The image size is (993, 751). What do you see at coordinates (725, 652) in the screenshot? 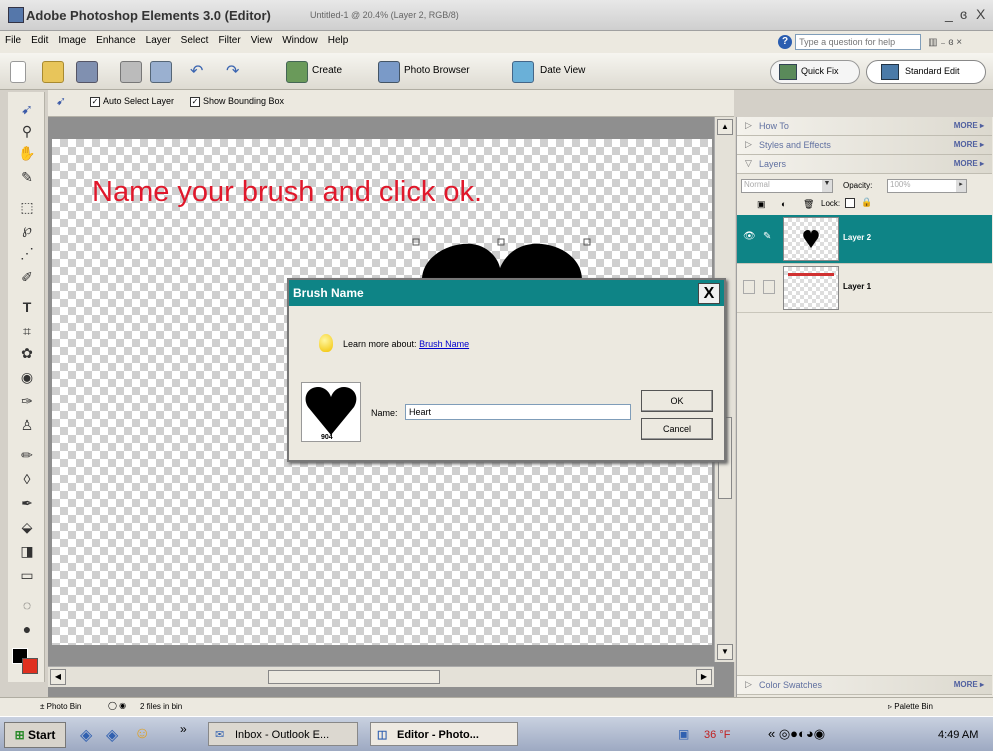
I see `scroll-down-icon: ▼` at bounding box center [725, 652].